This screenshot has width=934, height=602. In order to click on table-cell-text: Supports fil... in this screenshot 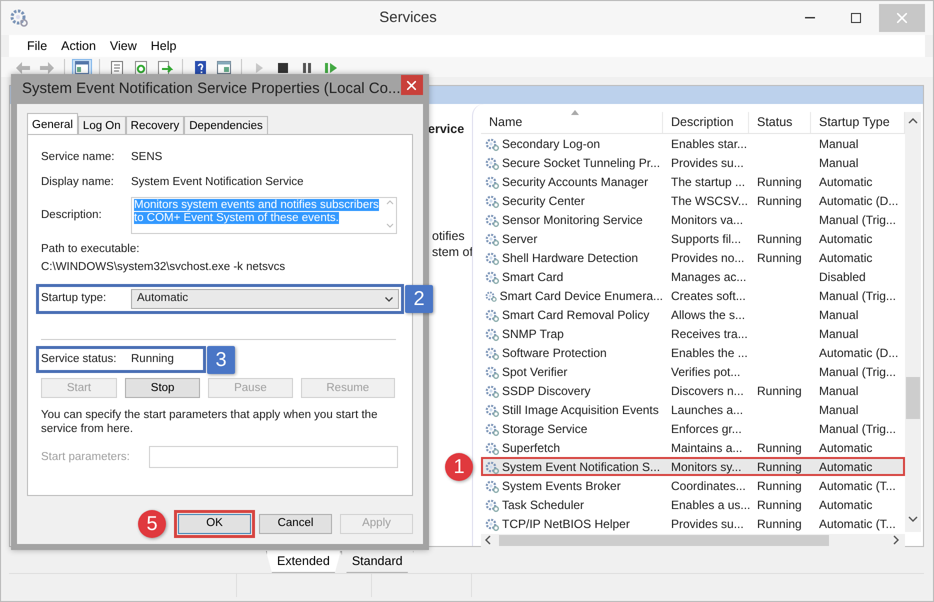, I will do `click(706, 239)`.